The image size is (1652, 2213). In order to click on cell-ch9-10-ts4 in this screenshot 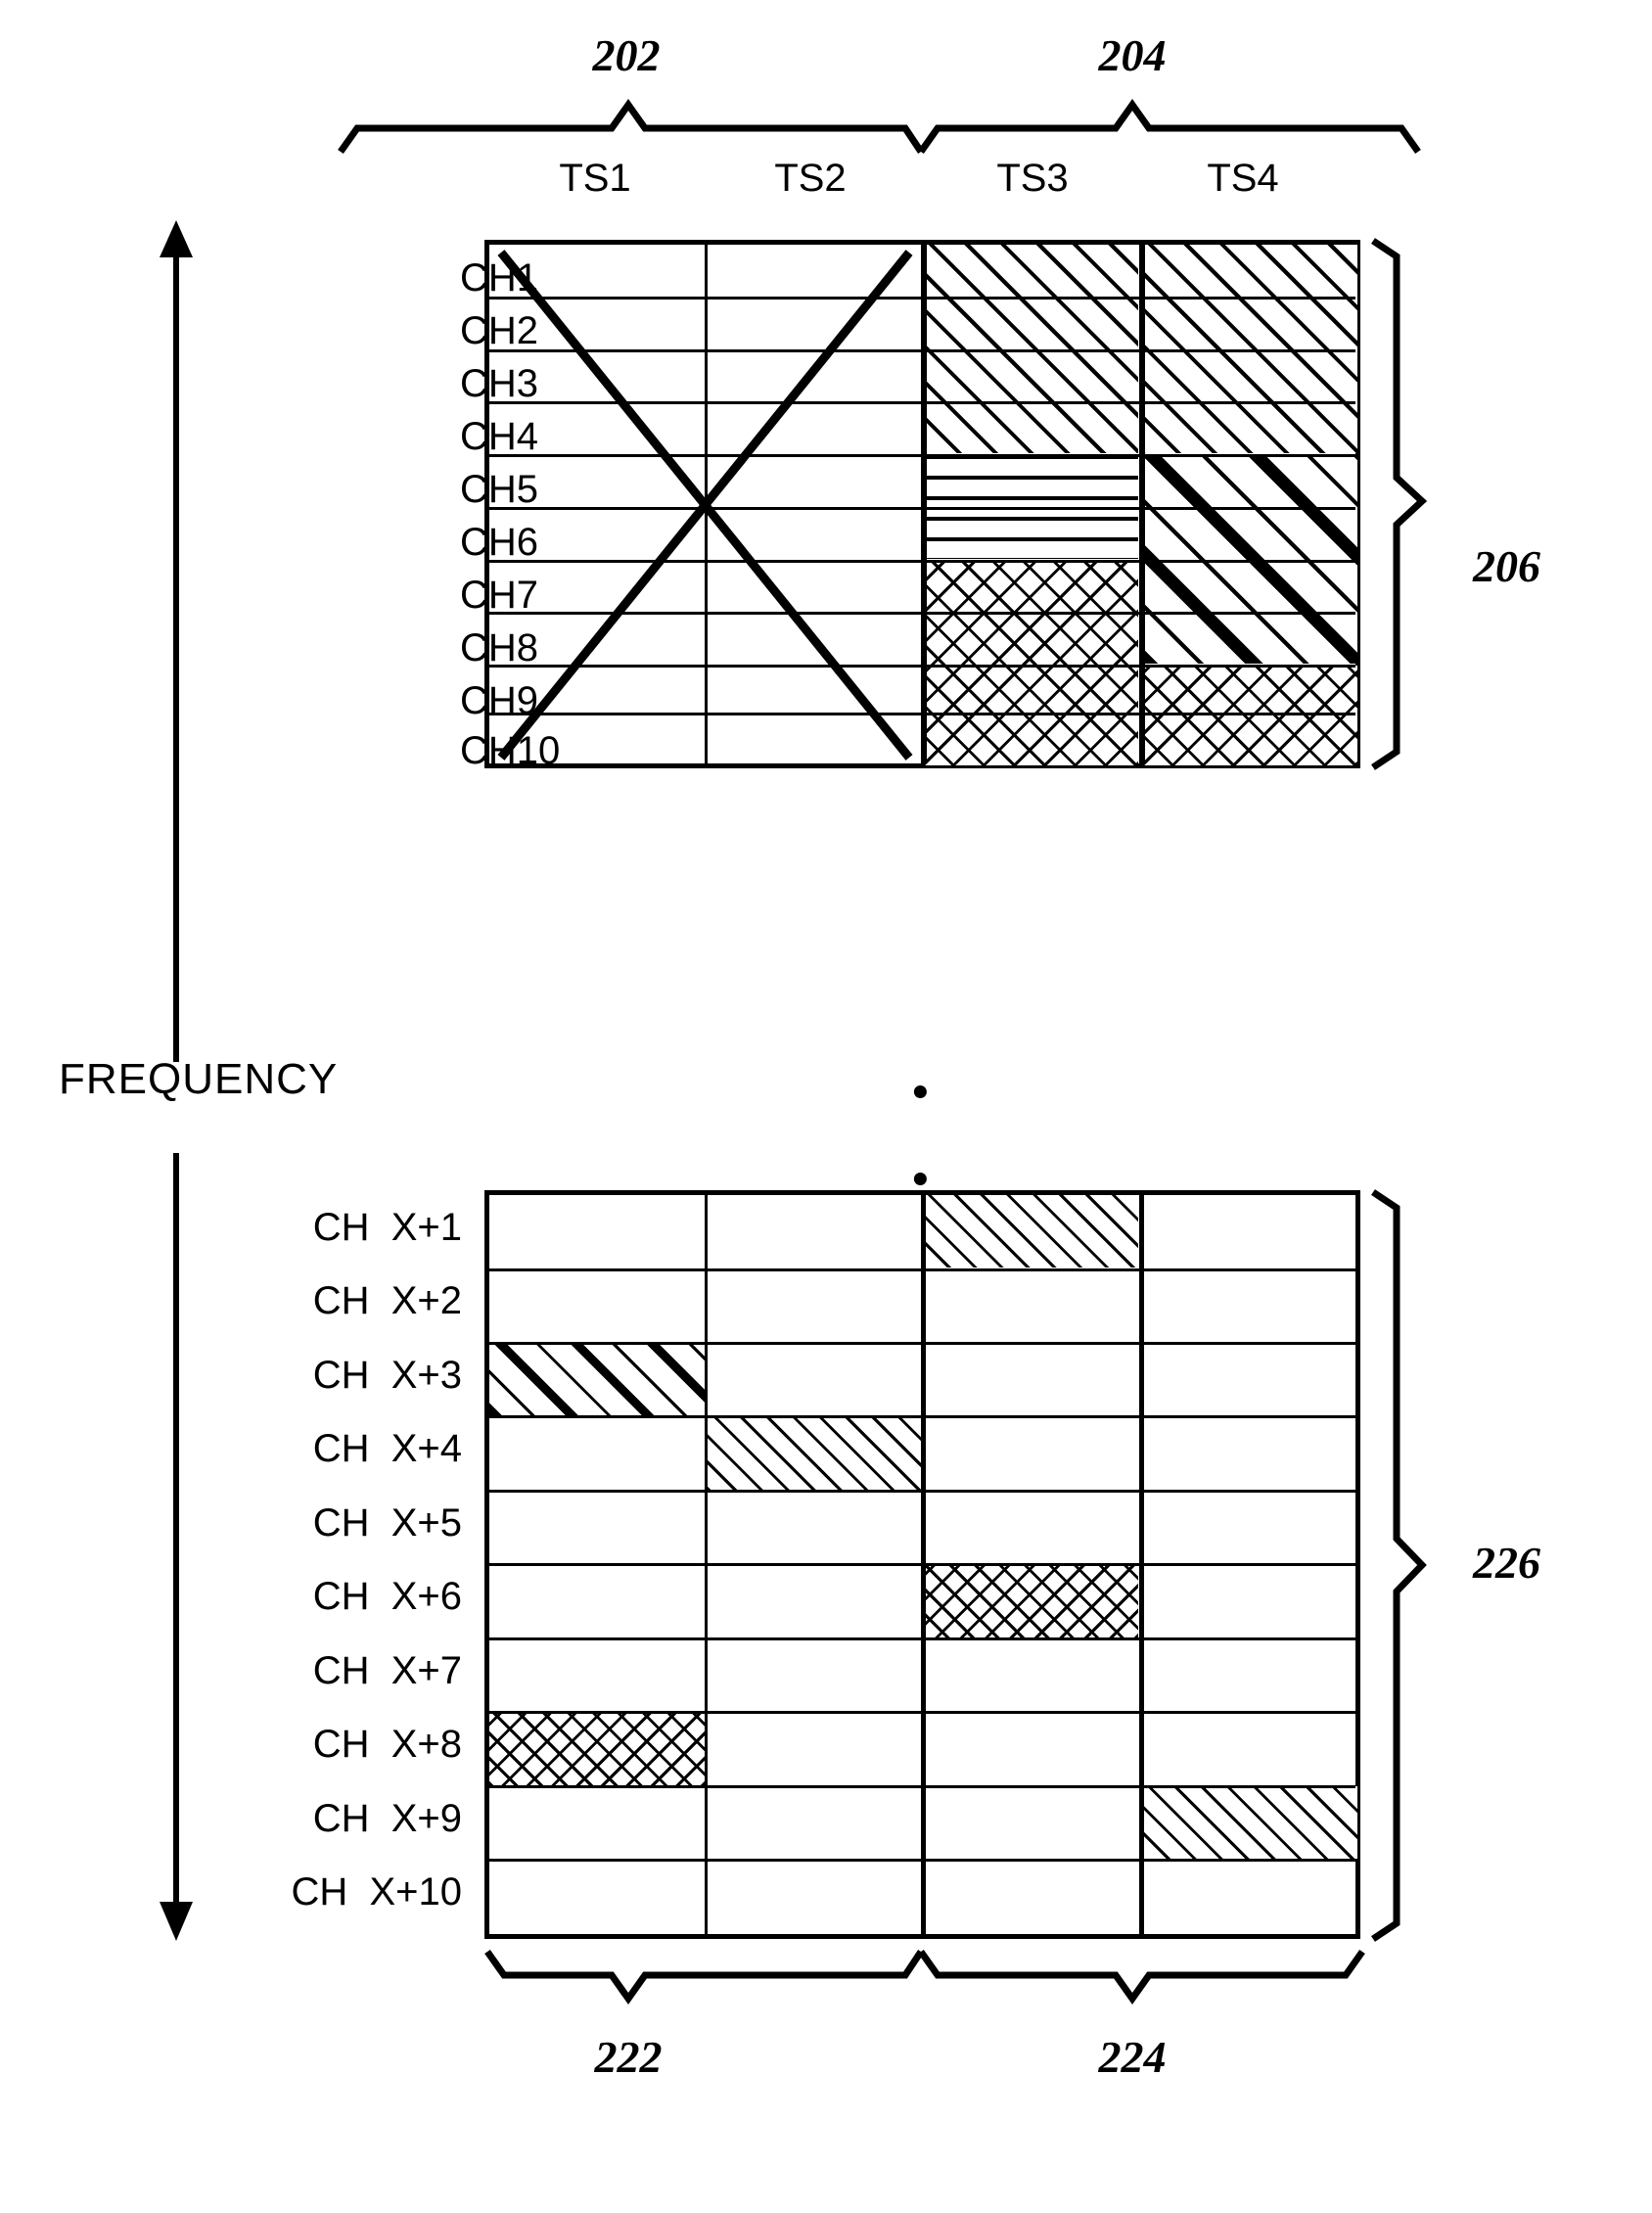, I will do `click(1248, 716)`.